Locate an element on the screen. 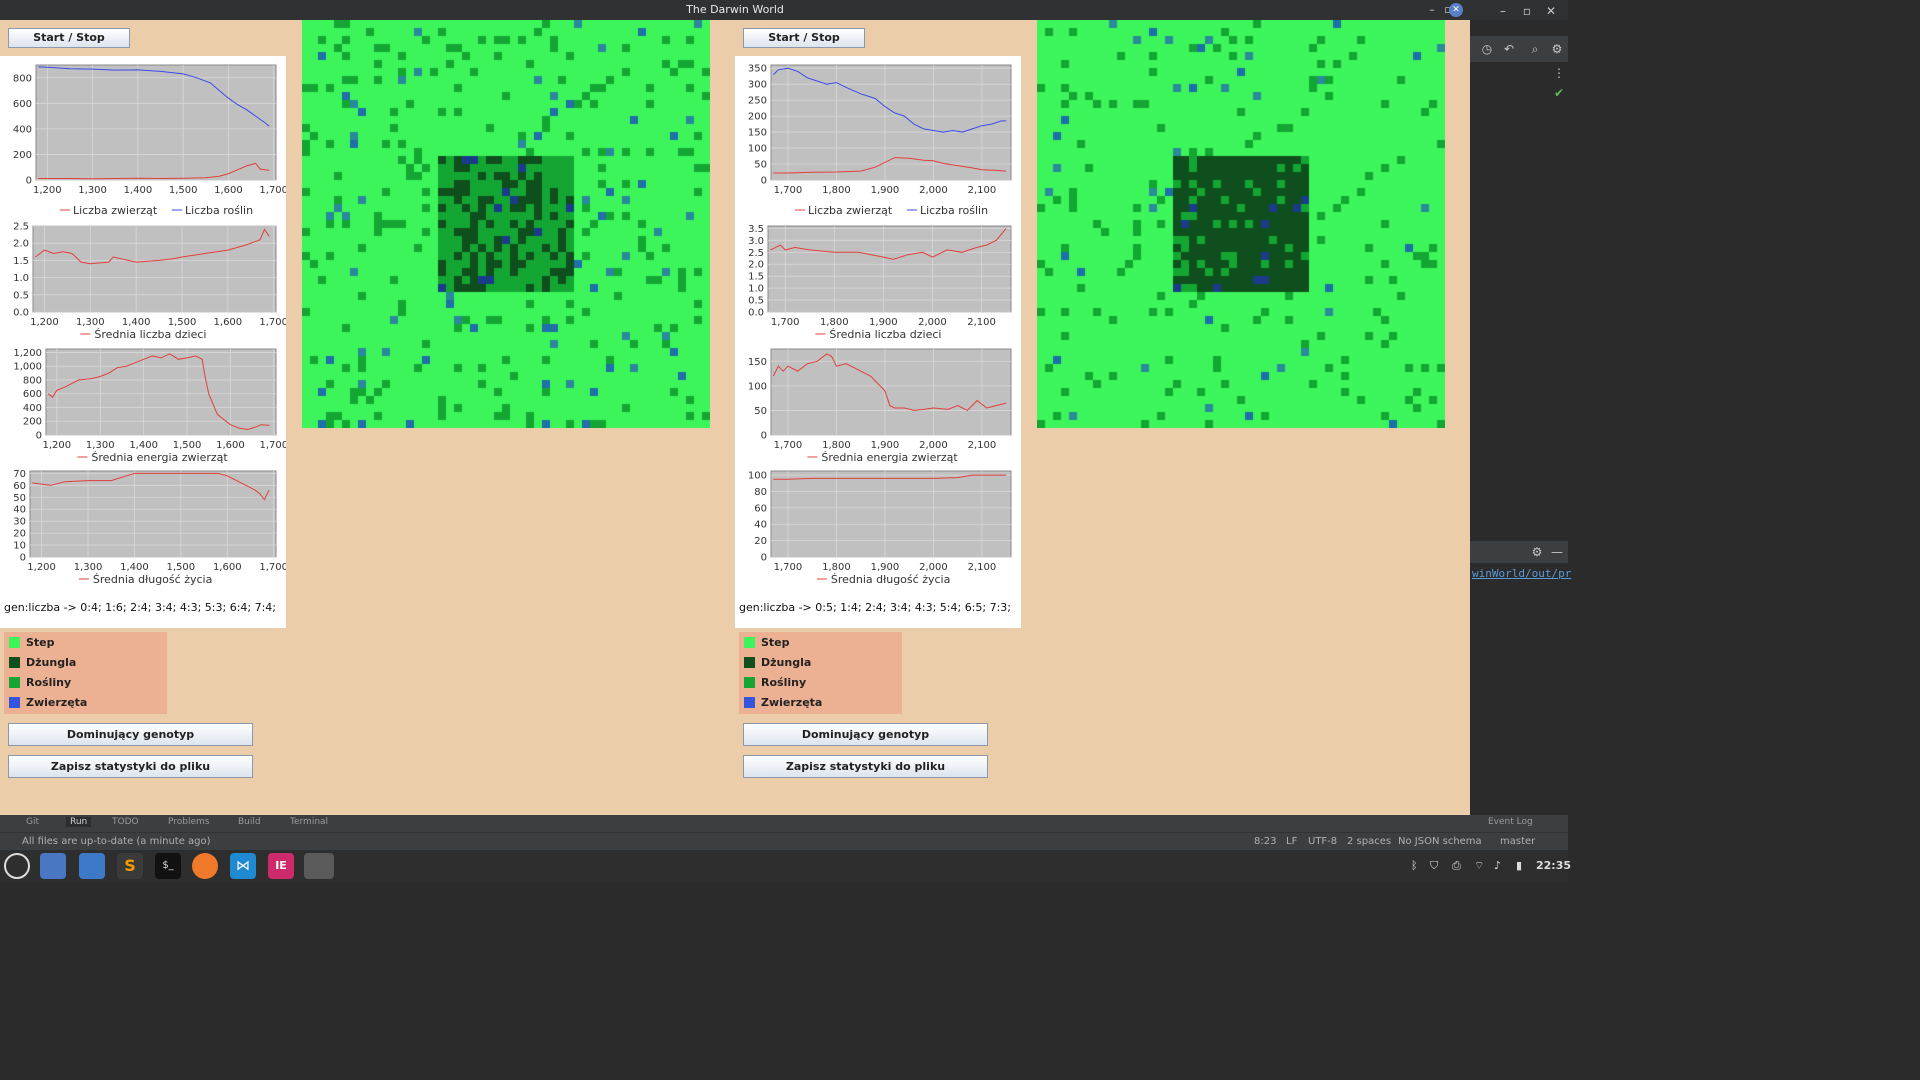  wifi-icon: ⌔ is located at coordinates (1479, 866).